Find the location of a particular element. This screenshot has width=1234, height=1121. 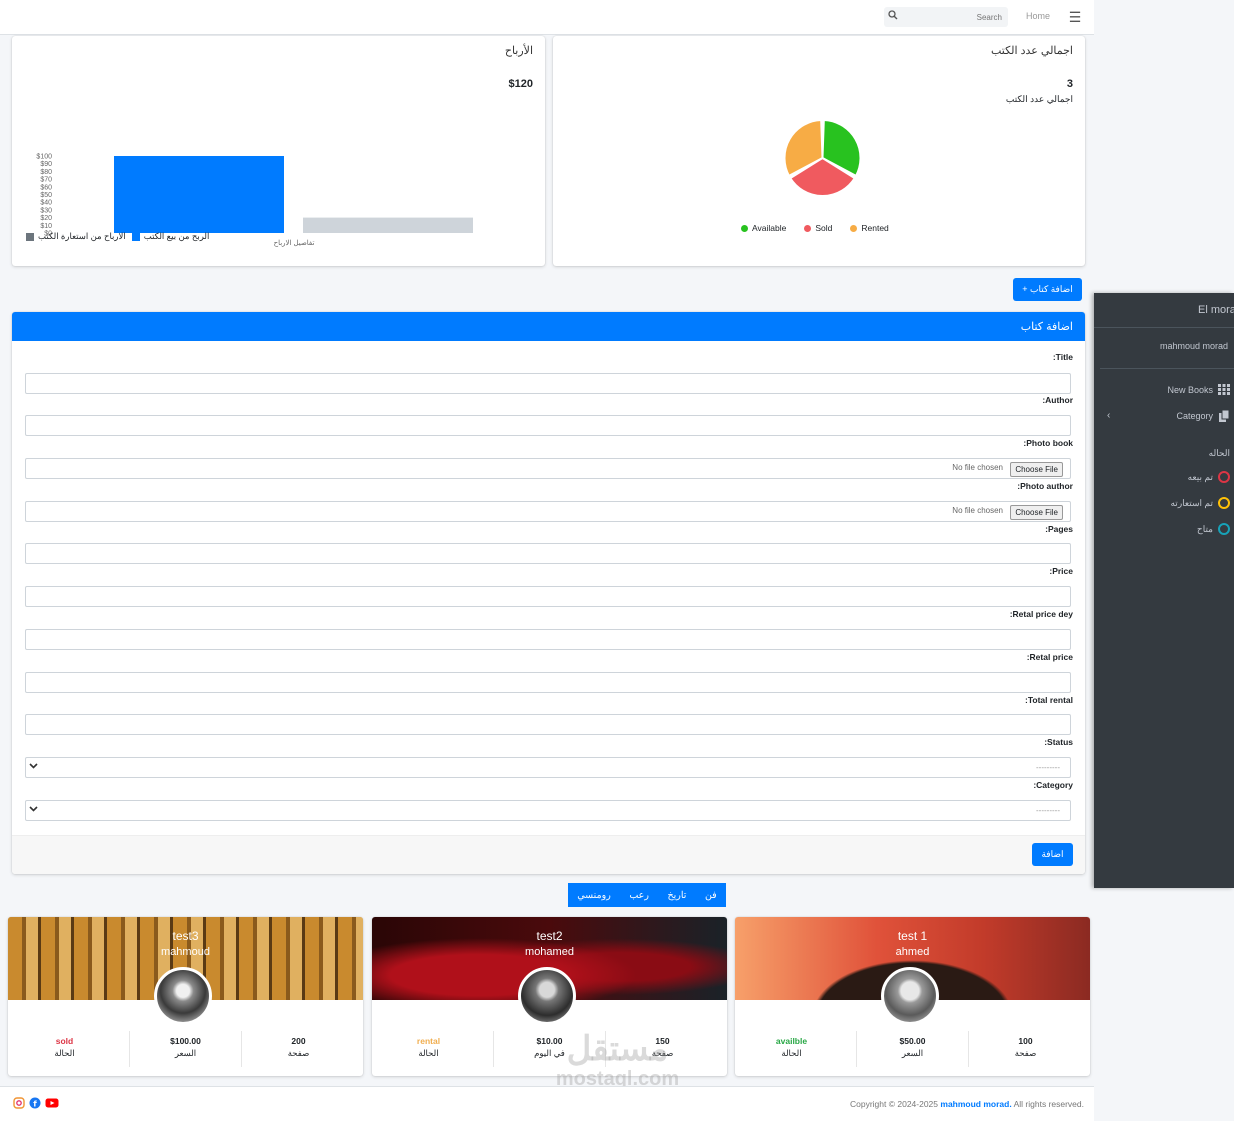

sidebar-item-new-books: New Books is located at coordinates (1198, 390).